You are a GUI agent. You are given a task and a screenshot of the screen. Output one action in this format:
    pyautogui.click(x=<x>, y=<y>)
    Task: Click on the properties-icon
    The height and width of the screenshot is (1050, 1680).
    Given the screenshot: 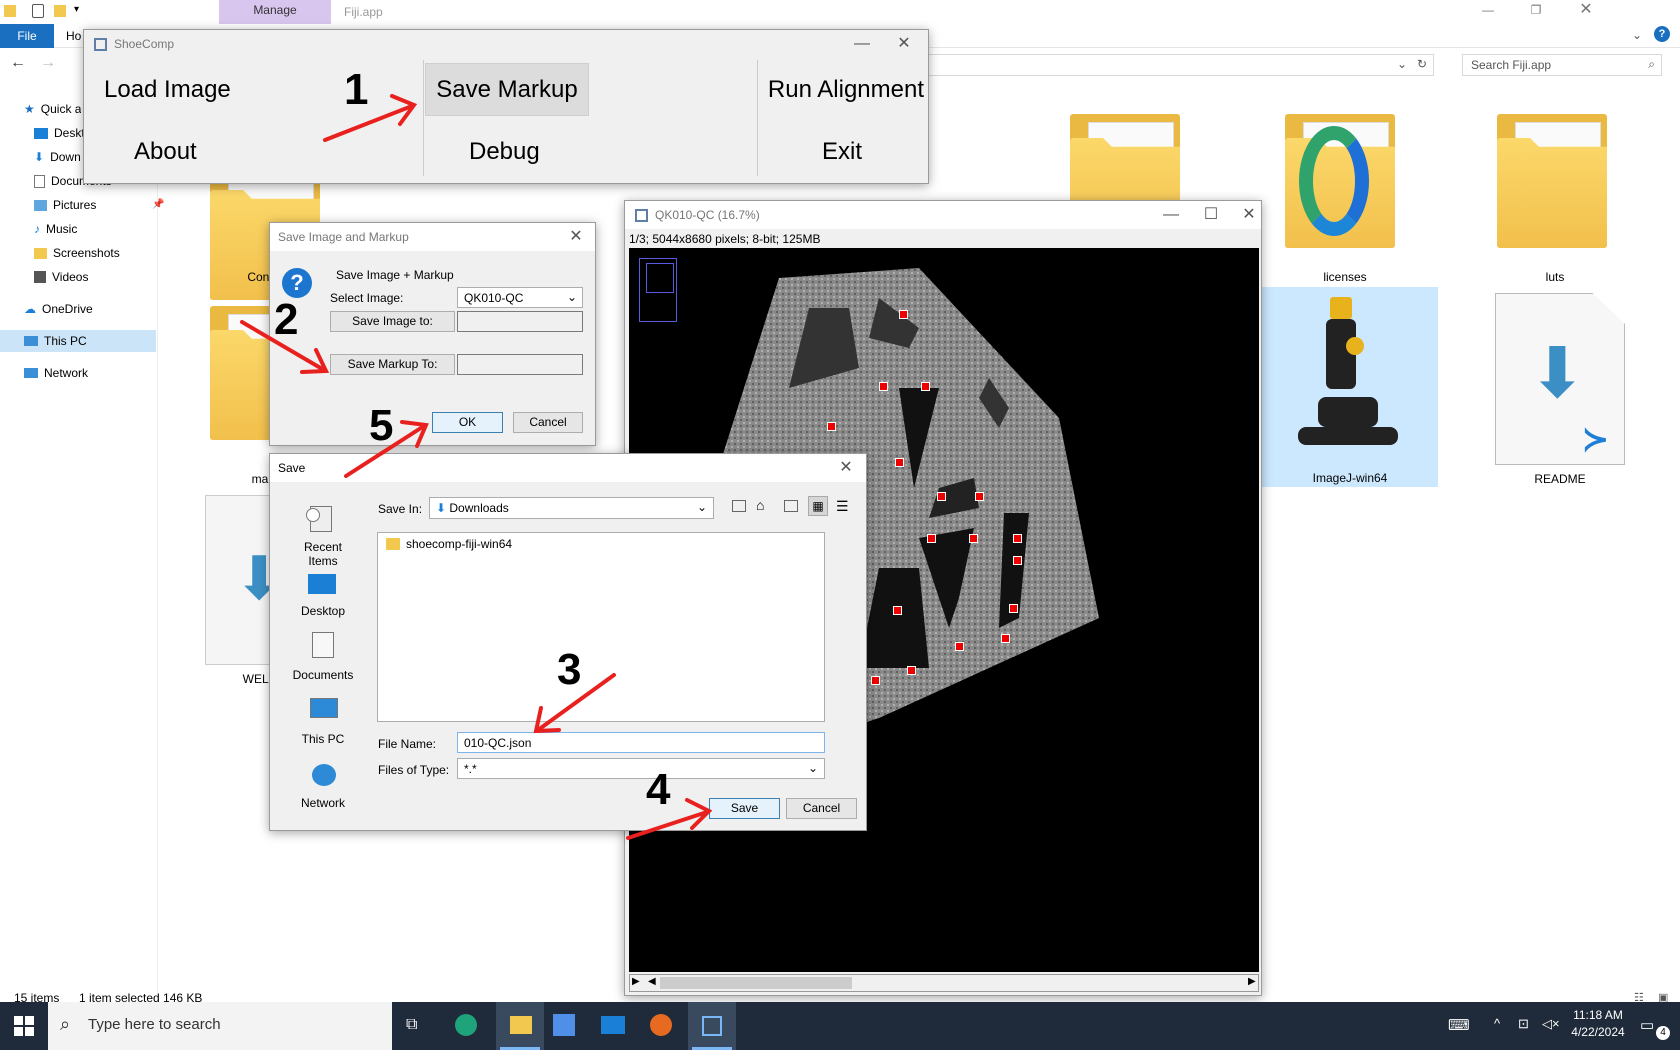 What is the action you would take?
    pyautogui.click(x=38, y=11)
    